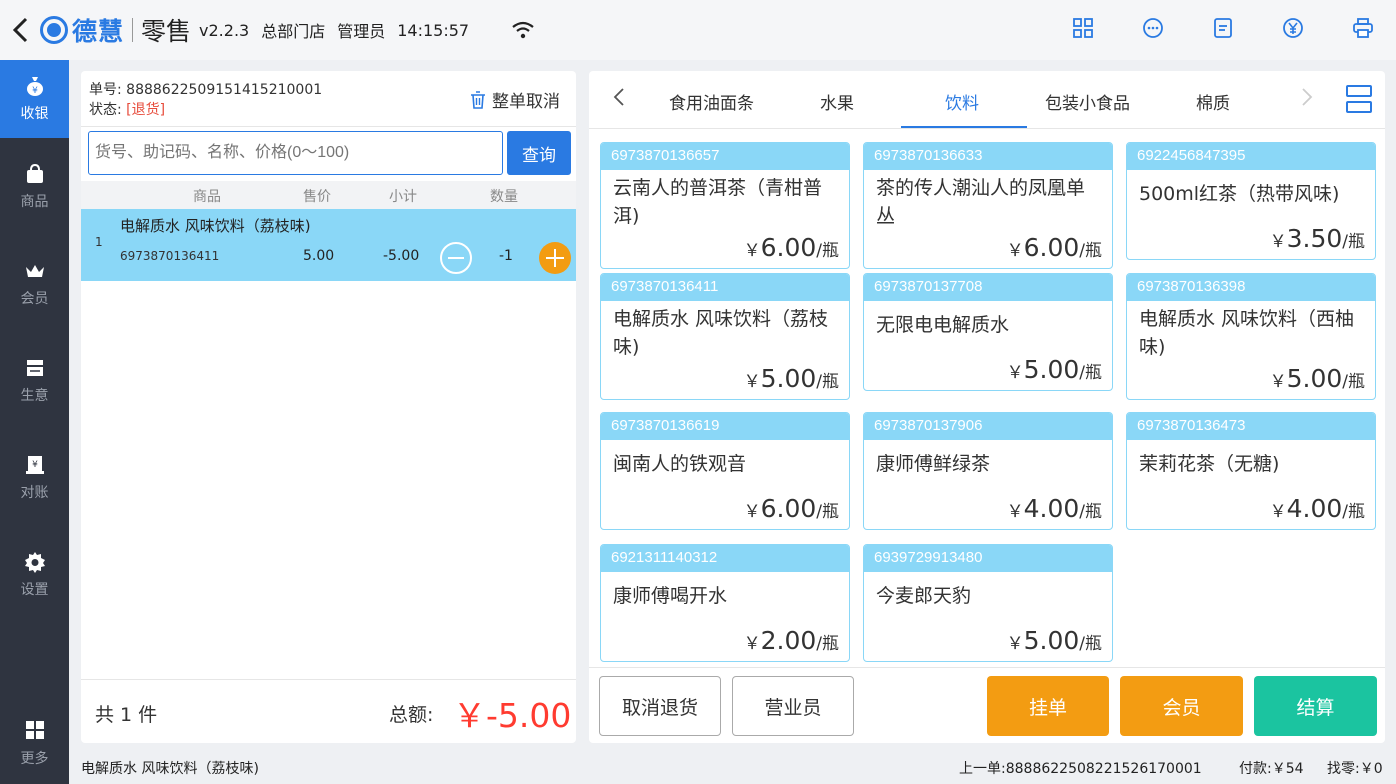 This screenshot has width=1396, height=784. Describe the element at coordinates (725, 287) in the screenshot. I see `product-barcode: 6973870136411` at that location.